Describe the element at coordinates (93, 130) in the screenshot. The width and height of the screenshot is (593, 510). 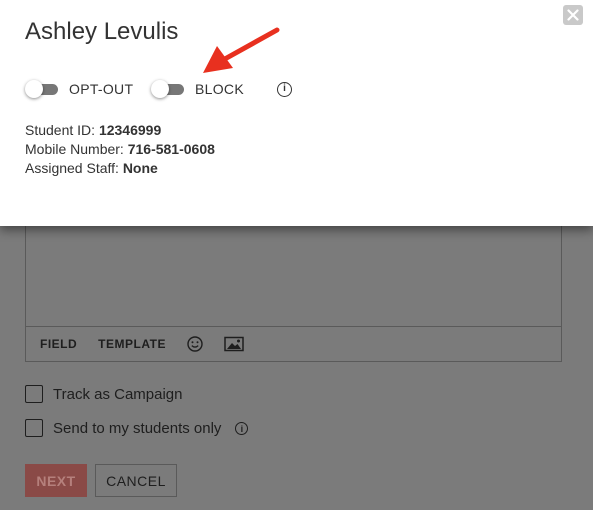
I see `student-id-row: Student ID: 12346999` at that location.